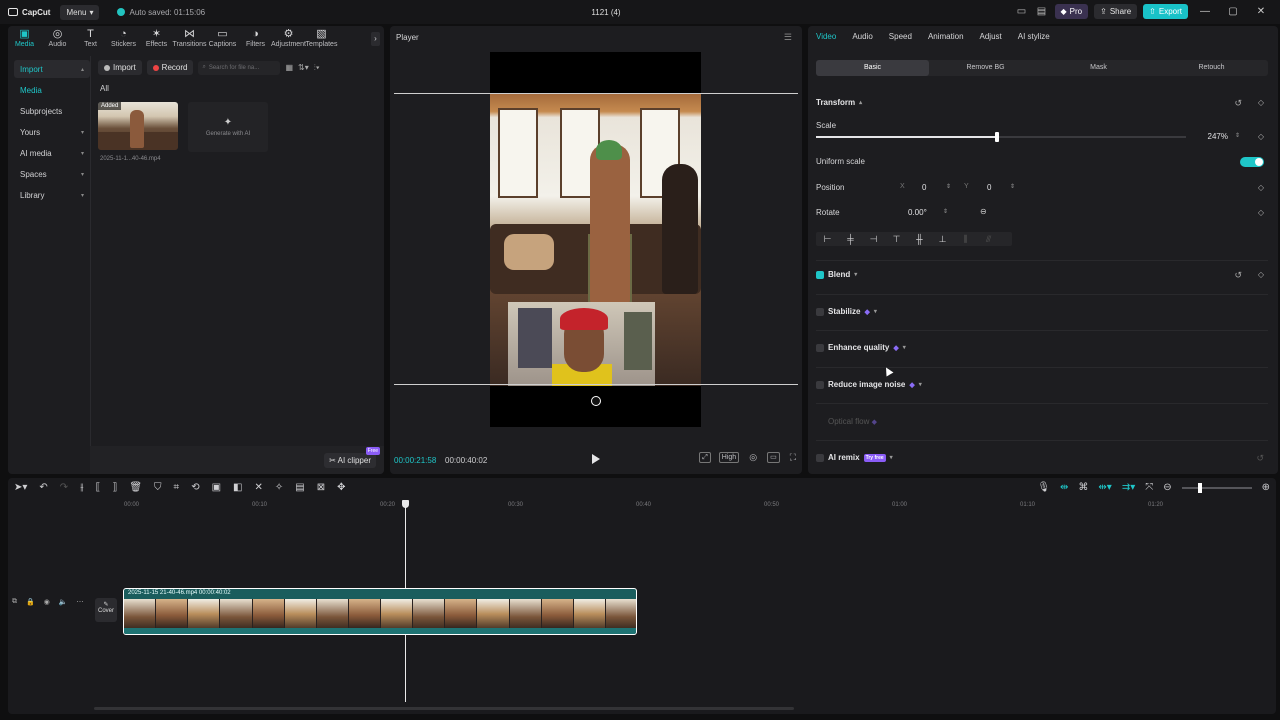 This screenshot has width=1280, height=720. What do you see at coordinates (983, 211) in the screenshot?
I see `rotate-dial-icon: ⊖` at bounding box center [983, 211].